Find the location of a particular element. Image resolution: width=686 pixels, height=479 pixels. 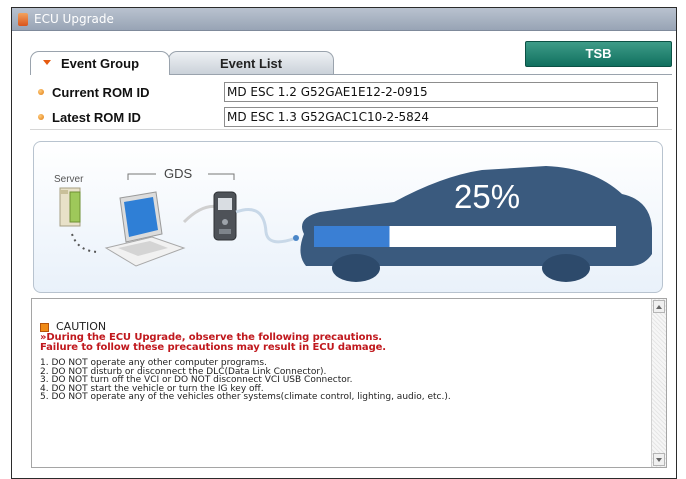

scroll-down-button is located at coordinates (659, 459).